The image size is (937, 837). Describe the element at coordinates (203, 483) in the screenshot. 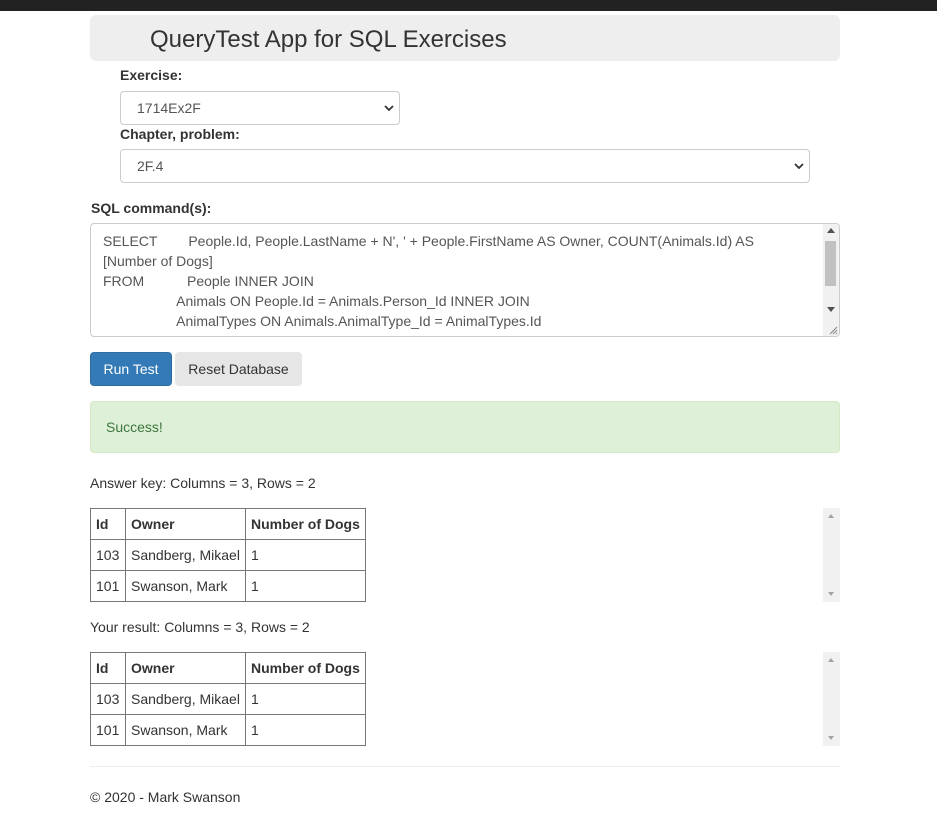

I see `answer-key-summary: Answer key: Columns = 3, Rows = 2` at that location.